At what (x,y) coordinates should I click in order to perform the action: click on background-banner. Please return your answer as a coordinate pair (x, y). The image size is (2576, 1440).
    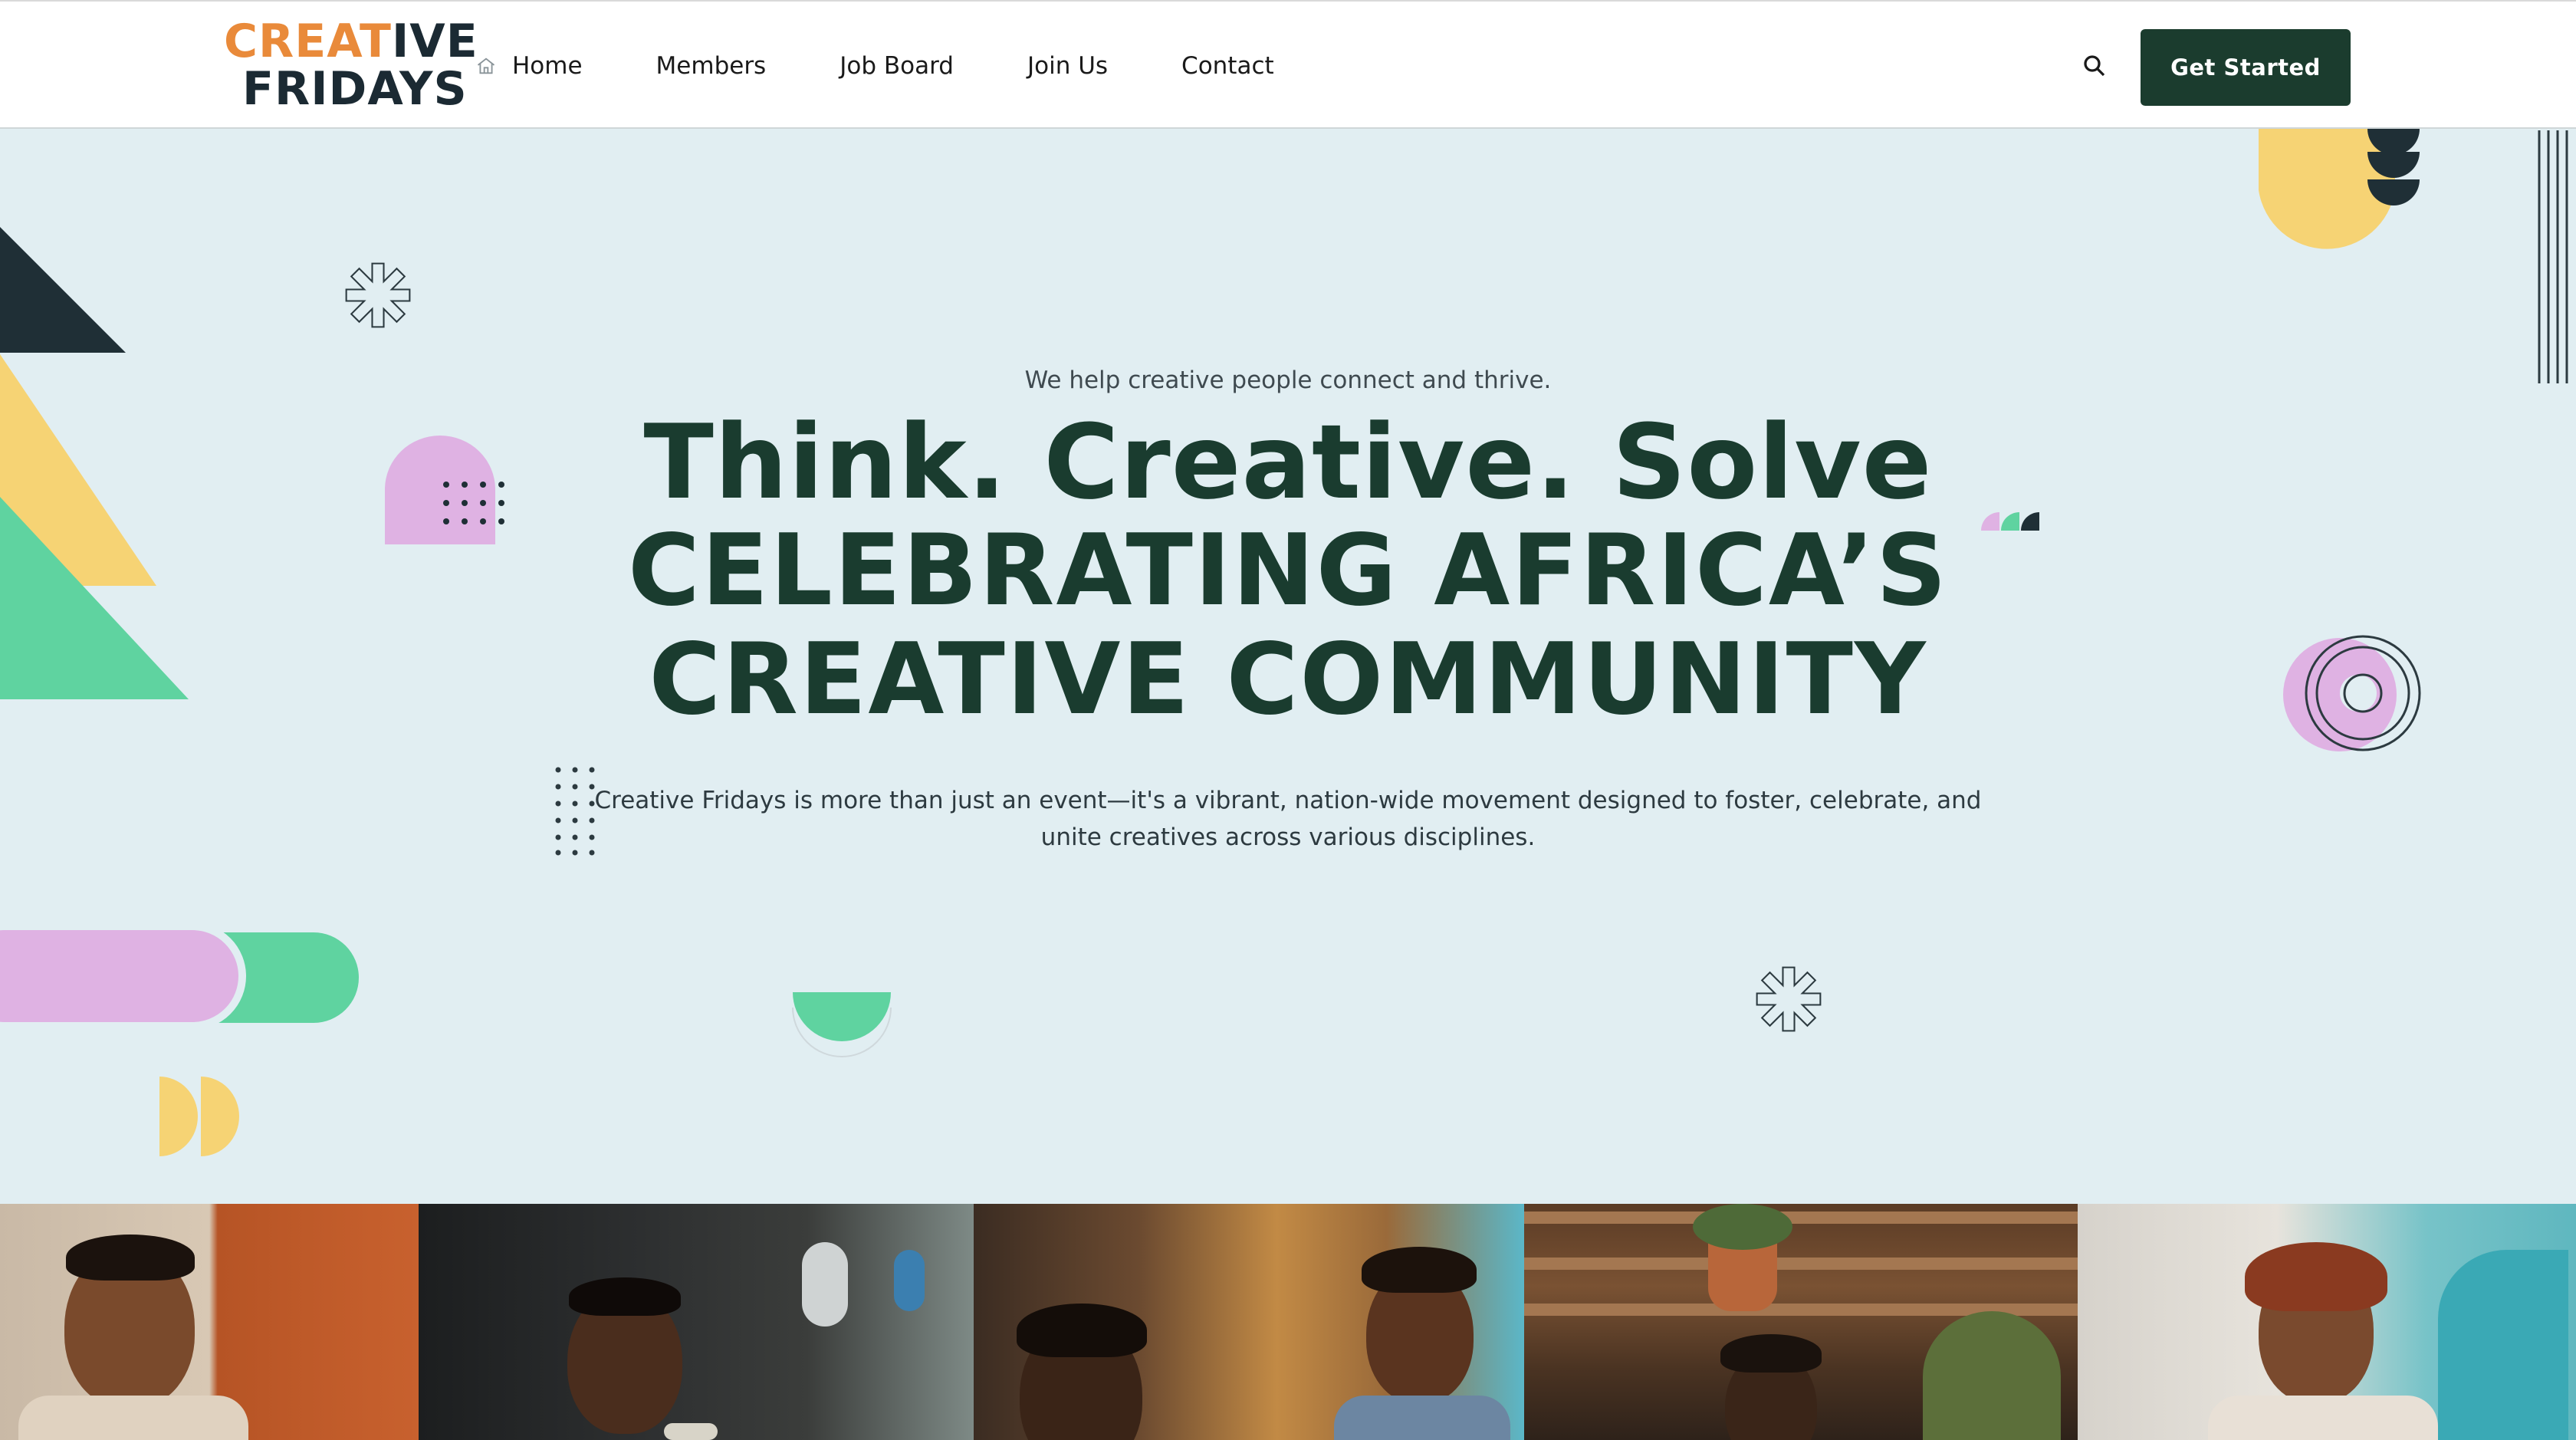
    Looking at the image, I should click on (2503, 1345).